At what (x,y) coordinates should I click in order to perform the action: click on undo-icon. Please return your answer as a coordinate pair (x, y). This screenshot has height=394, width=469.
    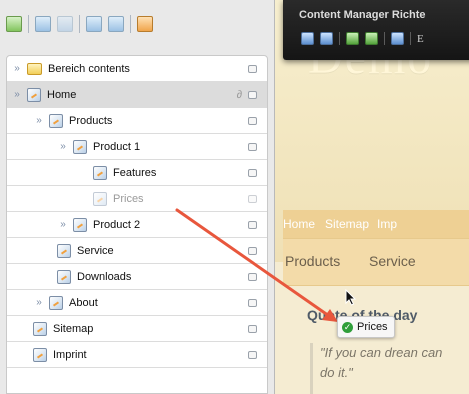
    Looking at the image, I should click on (352, 38).